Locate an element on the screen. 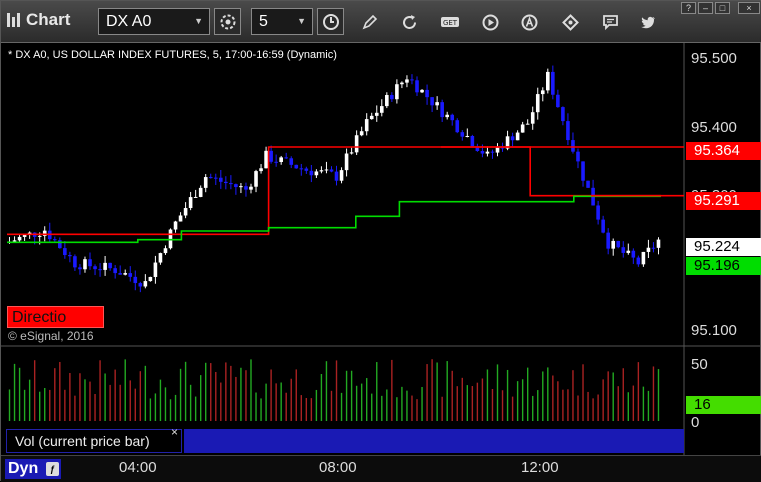 Image resolution: width=761 pixels, height=482 pixels. copyright-text: © eSignal, 2016 is located at coordinates (51, 336).